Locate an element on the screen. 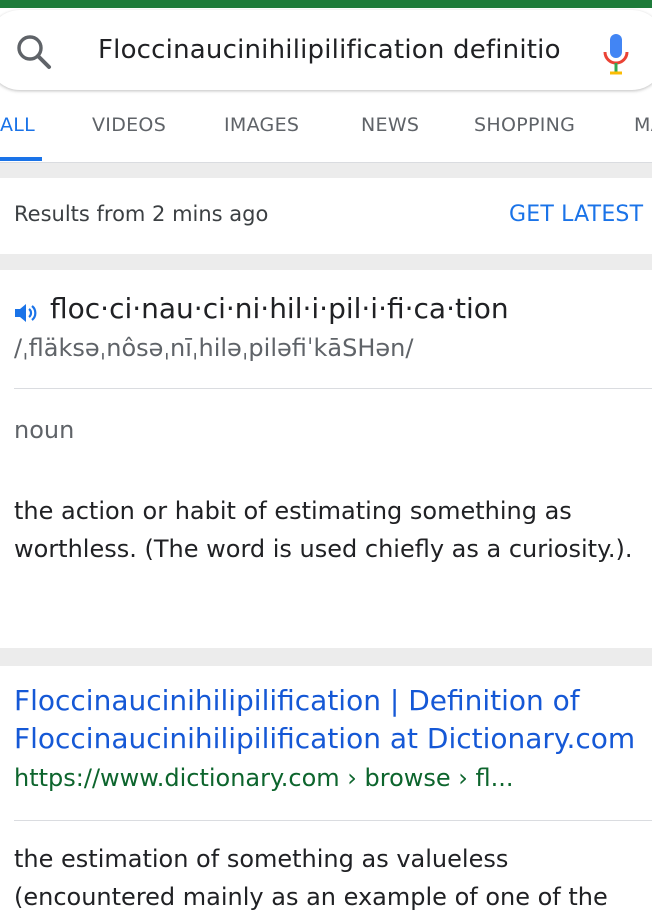 The width and height of the screenshot is (652, 912). tab-more: MA is located at coordinates (643, 125).